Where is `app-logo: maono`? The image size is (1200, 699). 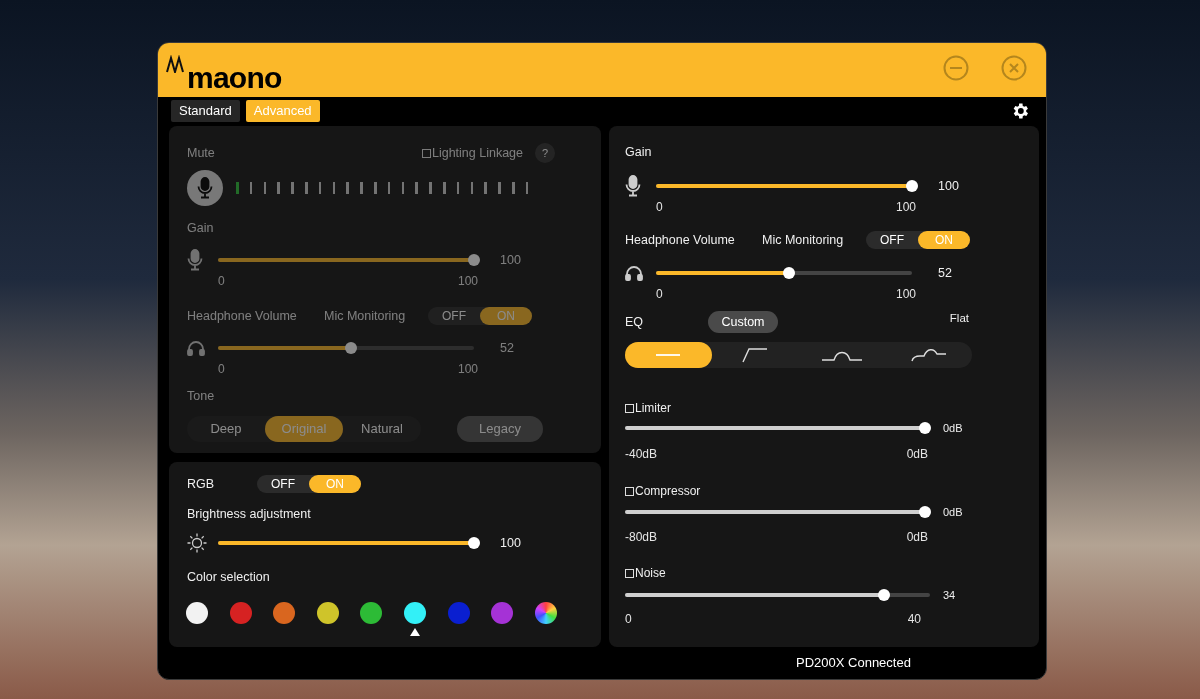 app-logo: maono is located at coordinates (234, 78).